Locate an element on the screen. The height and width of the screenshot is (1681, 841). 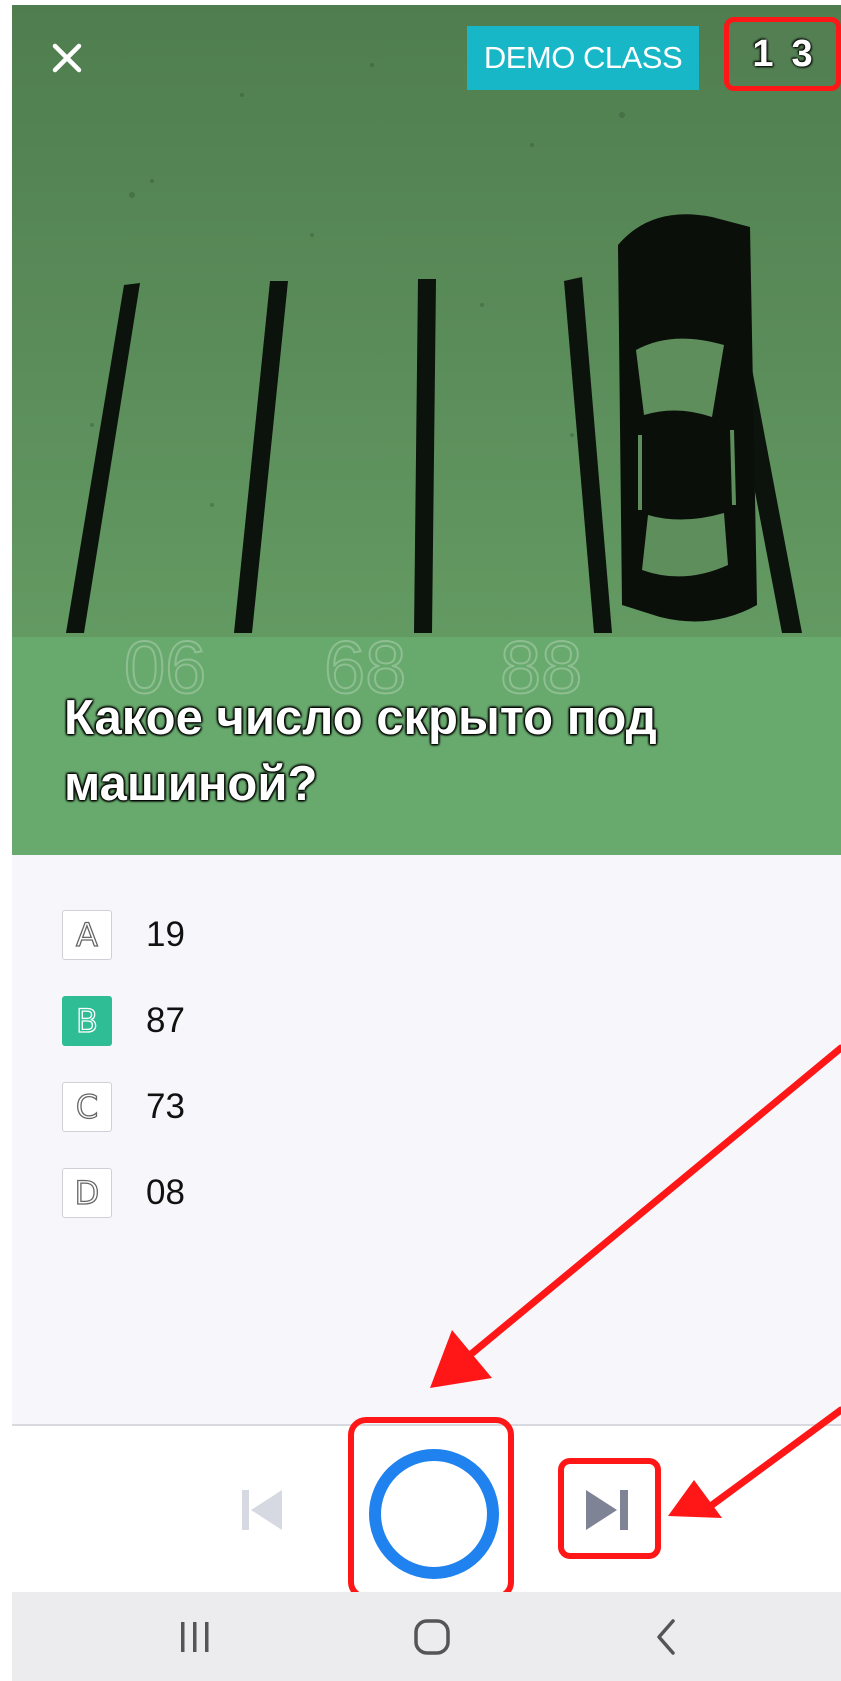
demo-class-badge: DEMO CLASS is located at coordinates (583, 58).